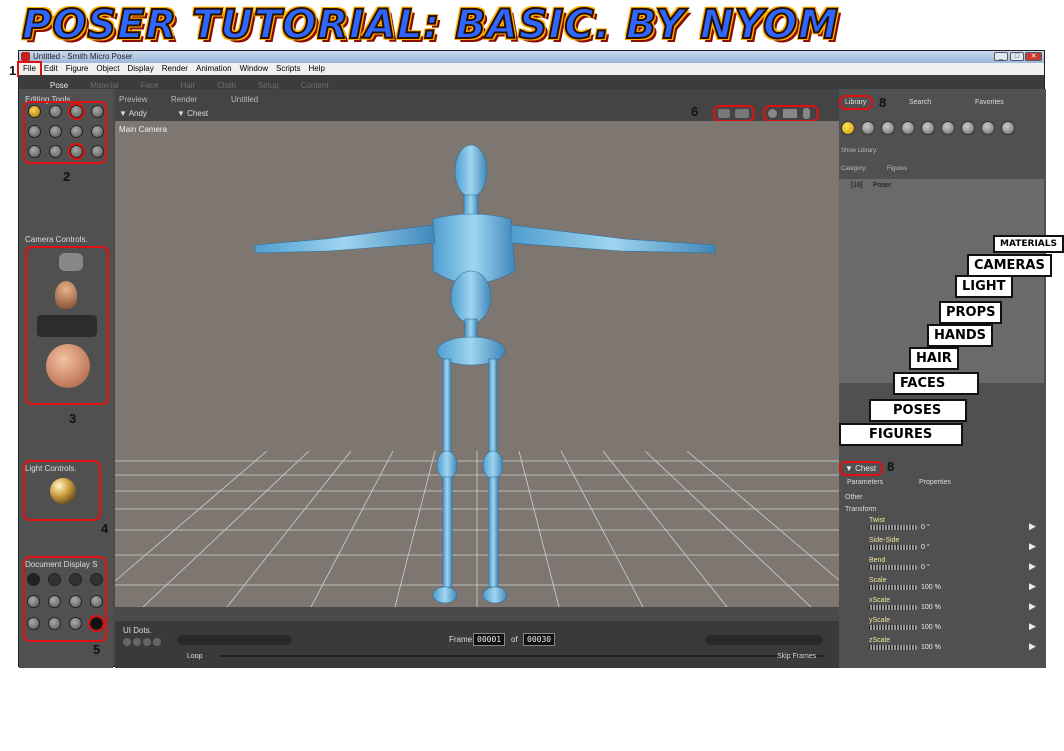 Image resolution: width=1064 pixels, height=751 pixels. What do you see at coordinates (905, 644) in the screenshot?
I see `param-zscale: zScale 100 %` at bounding box center [905, 644].